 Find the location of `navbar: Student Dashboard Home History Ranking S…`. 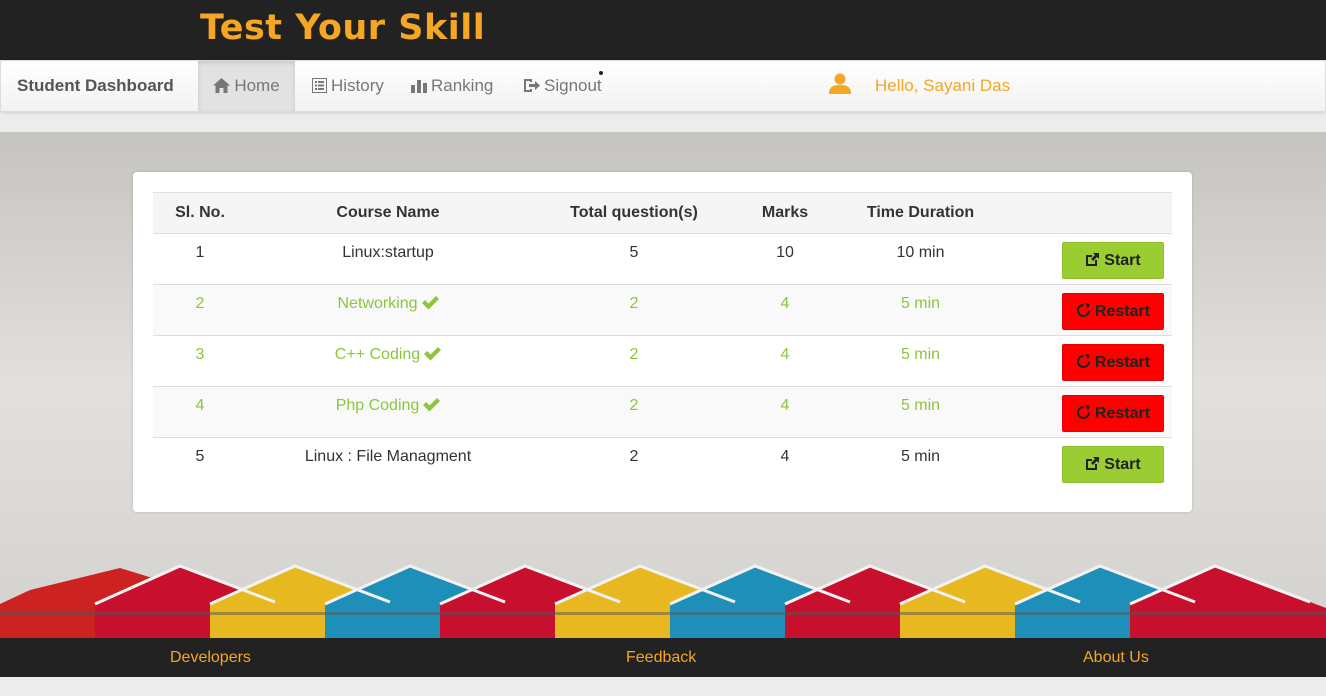

navbar: Student Dashboard Home History Ranking S… is located at coordinates (663, 86).